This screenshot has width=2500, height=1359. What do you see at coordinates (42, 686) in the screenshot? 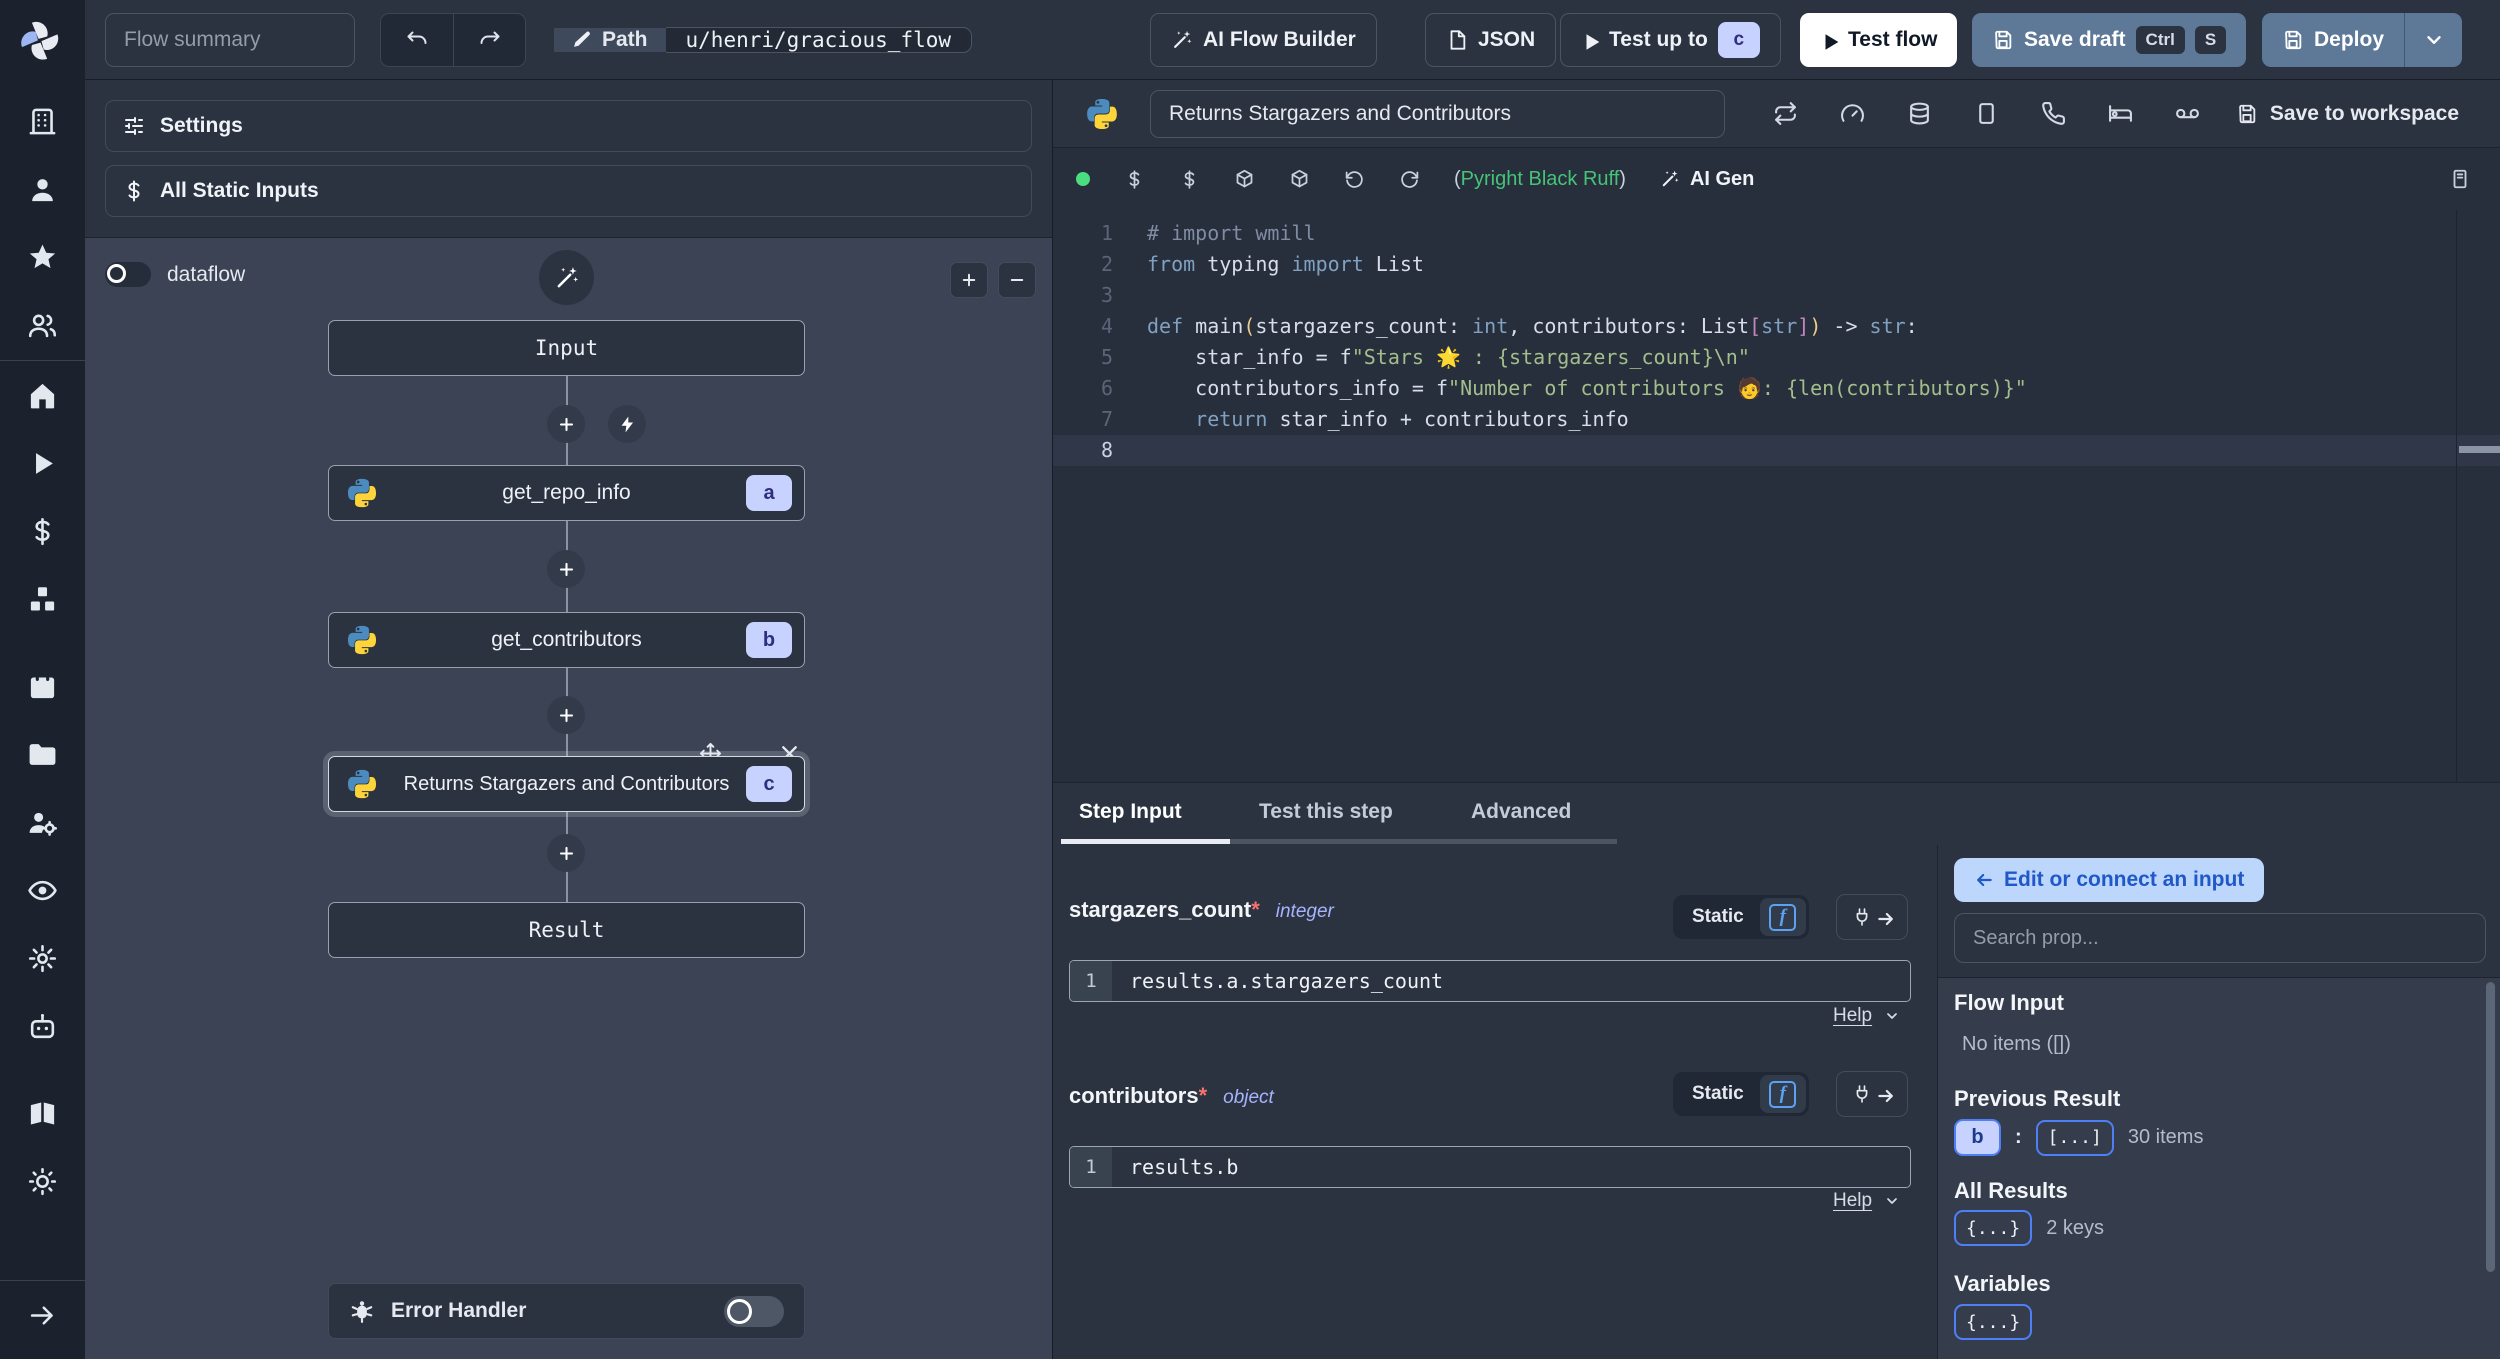
I see `calendar-icon` at bounding box center [42, 686].